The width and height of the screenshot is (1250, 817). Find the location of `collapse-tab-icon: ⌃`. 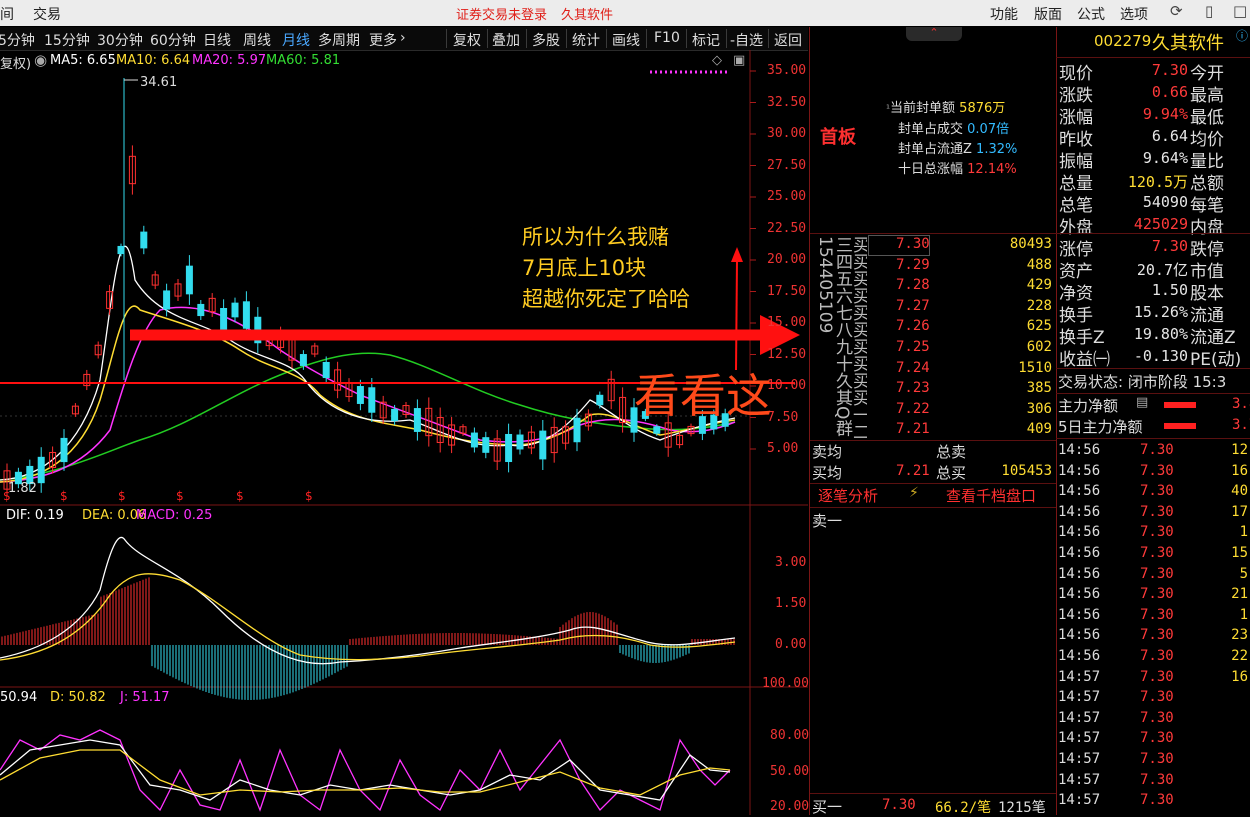

collapse-tab-icon: ⌃ is located at coordinates (934, 34).